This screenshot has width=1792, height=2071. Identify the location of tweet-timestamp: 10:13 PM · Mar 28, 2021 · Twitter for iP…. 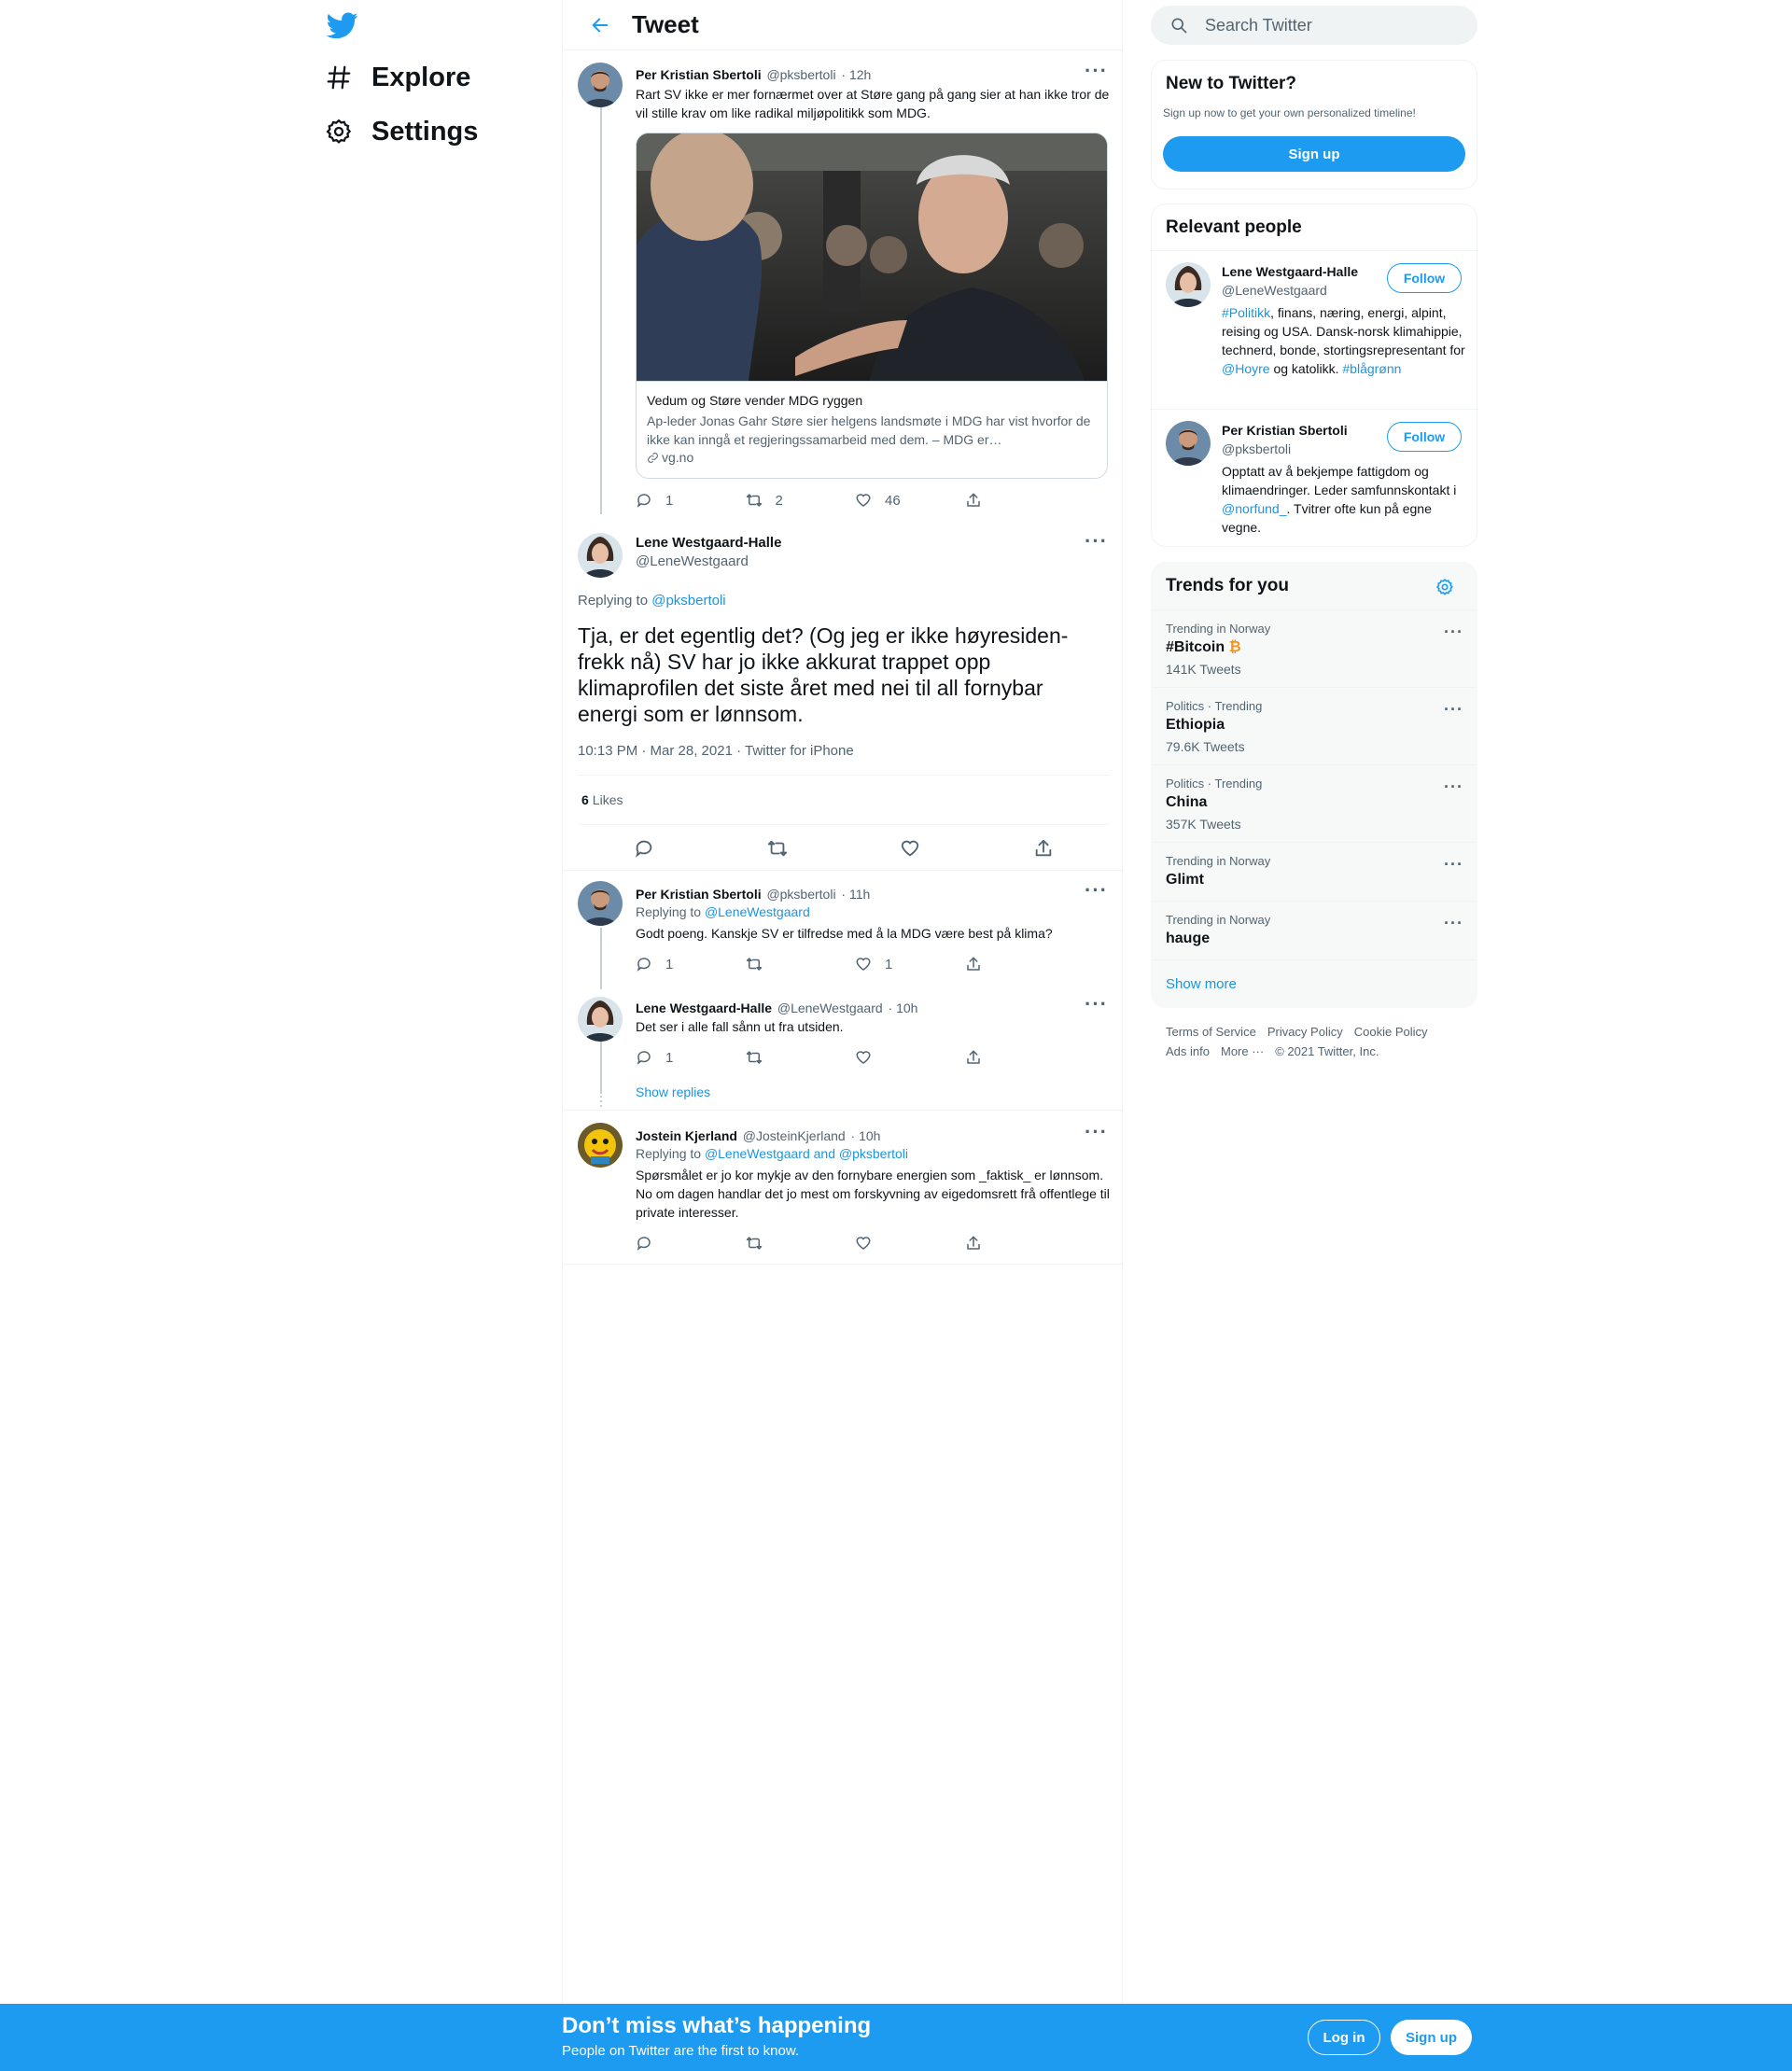
(716, 751).